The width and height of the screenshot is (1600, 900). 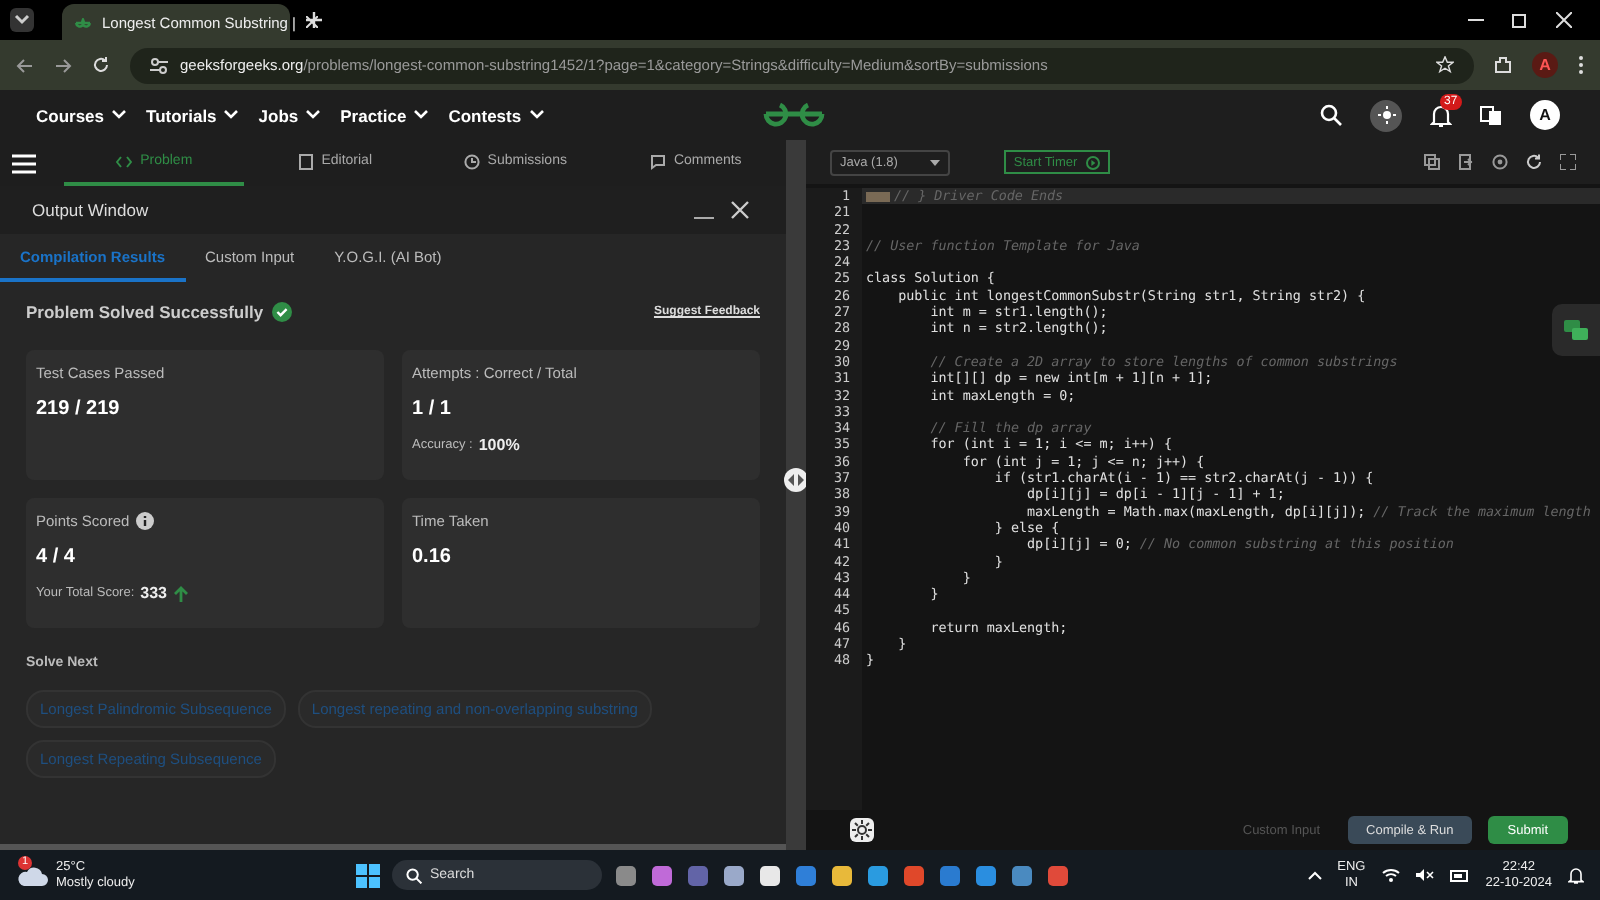 I want to click on fold-marker, so click(x=878, y=196).